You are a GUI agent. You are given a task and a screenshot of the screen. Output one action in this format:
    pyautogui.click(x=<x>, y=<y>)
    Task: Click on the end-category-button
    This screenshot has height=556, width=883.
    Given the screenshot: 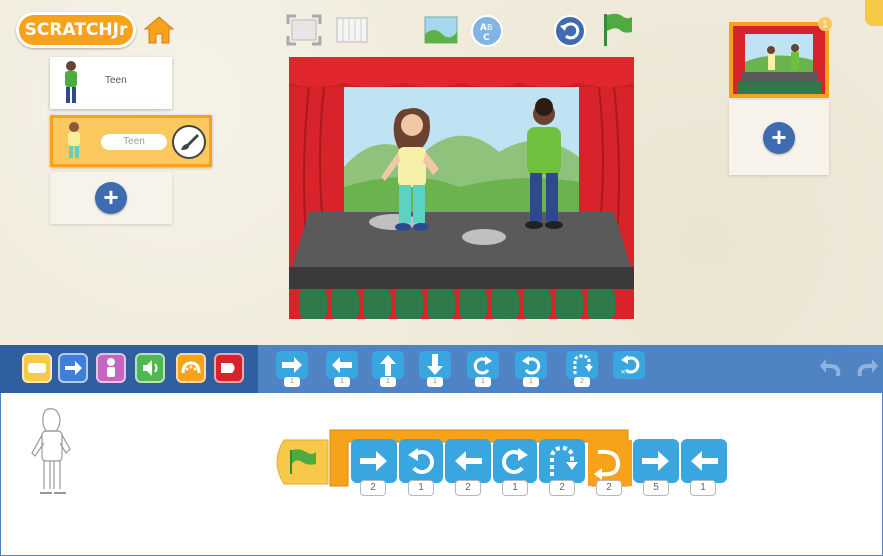 What is the action you would take?
    pyautogui.click(x=229, y=368)
    